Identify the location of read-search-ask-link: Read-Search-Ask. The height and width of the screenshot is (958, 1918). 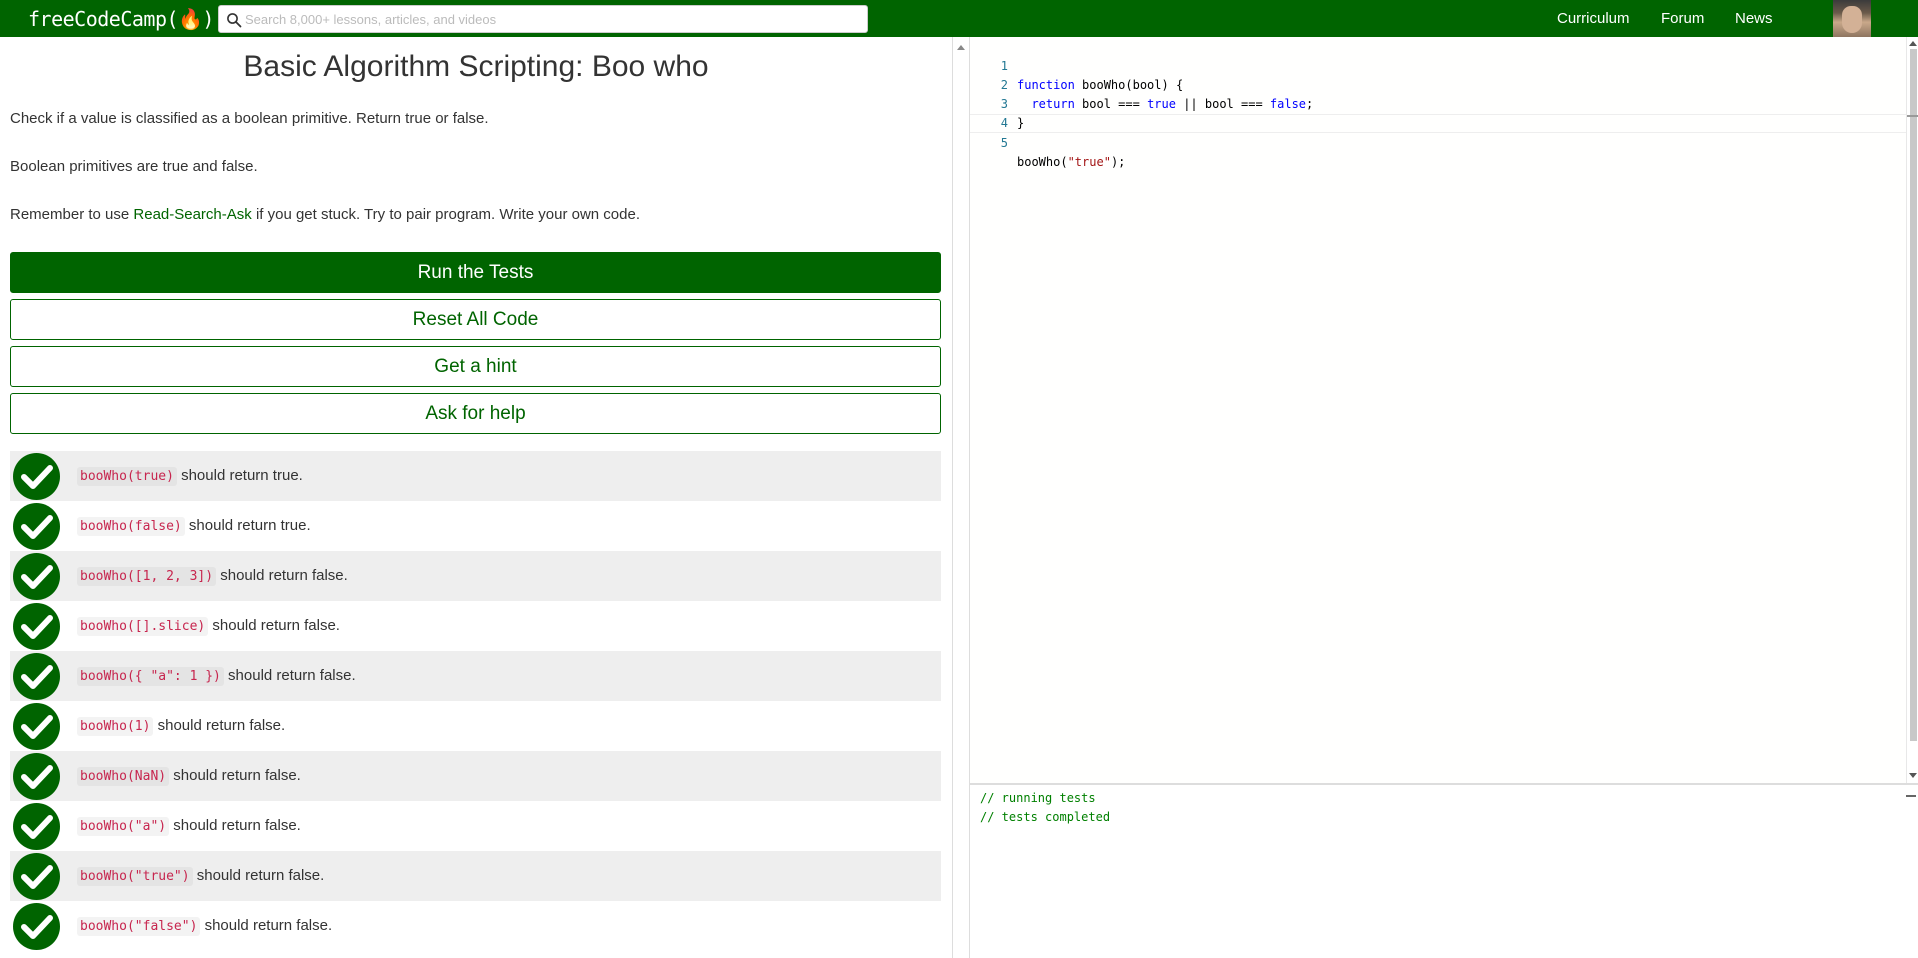
(192, 214).